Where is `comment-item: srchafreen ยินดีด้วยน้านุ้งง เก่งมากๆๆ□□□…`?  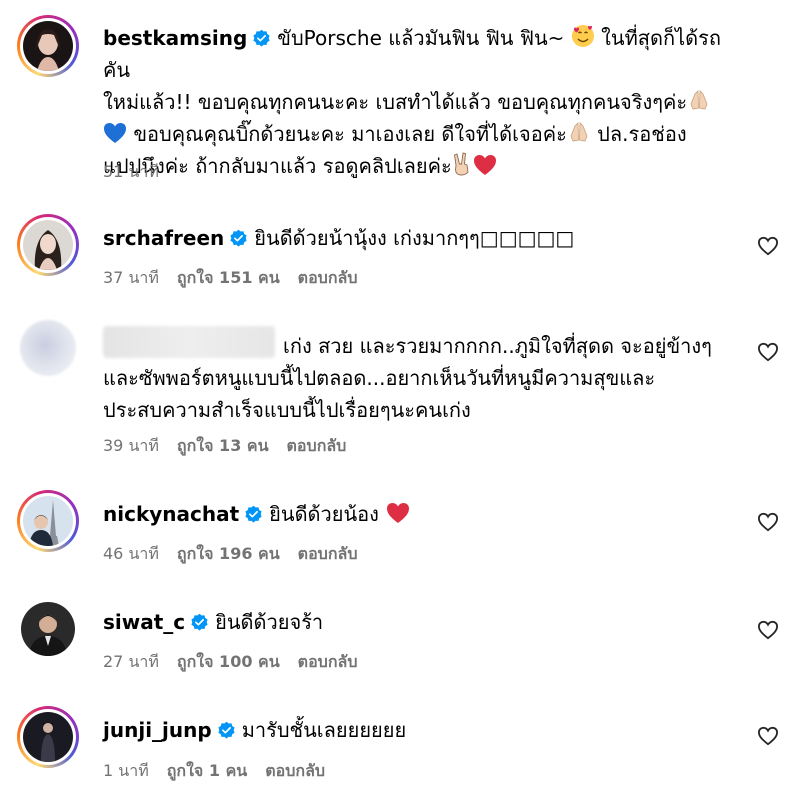
comment-item: srchafreen ยินดีด้วยน้านุ้งง เก่งมากๆๆ□□□… is located at coordinates (400, 254).